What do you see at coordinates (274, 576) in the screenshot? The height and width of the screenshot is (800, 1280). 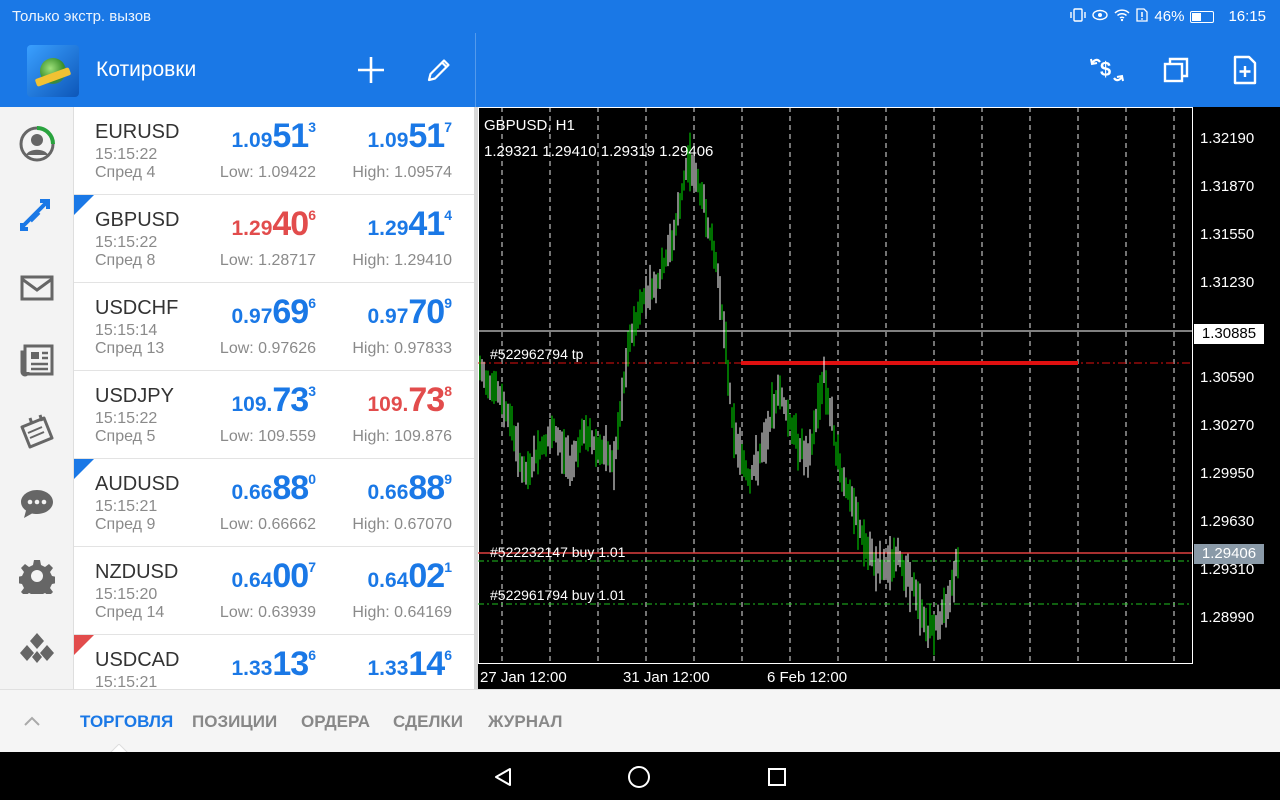 I see `bid-price: 0.64007` at bounding box center [274, 576].